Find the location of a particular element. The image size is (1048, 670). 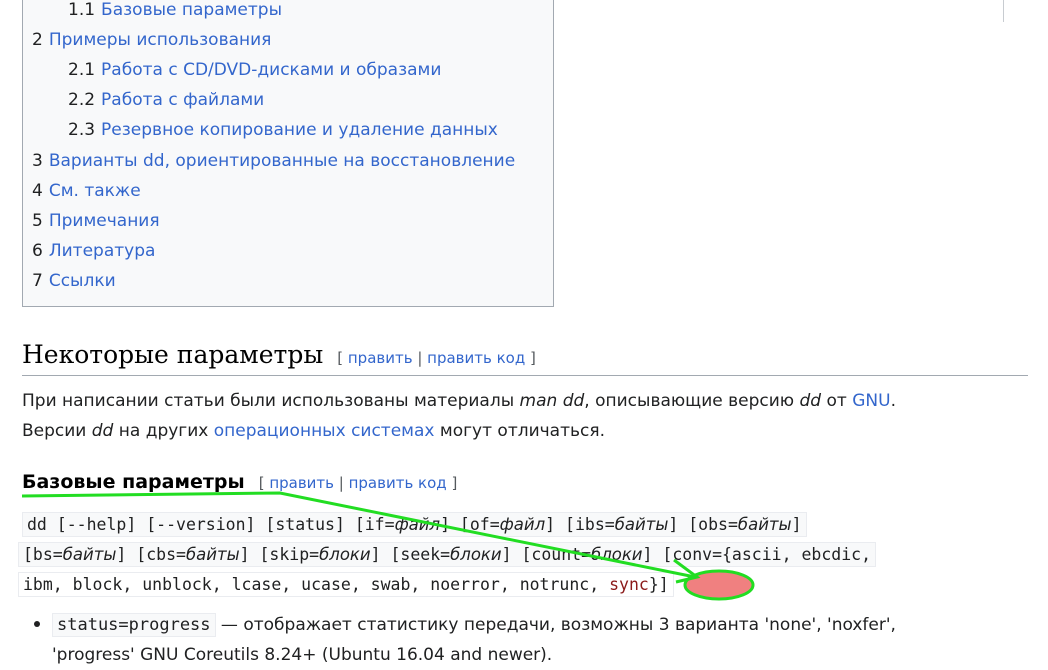

sub-edit-link: править is located at coordinates (301, 483).